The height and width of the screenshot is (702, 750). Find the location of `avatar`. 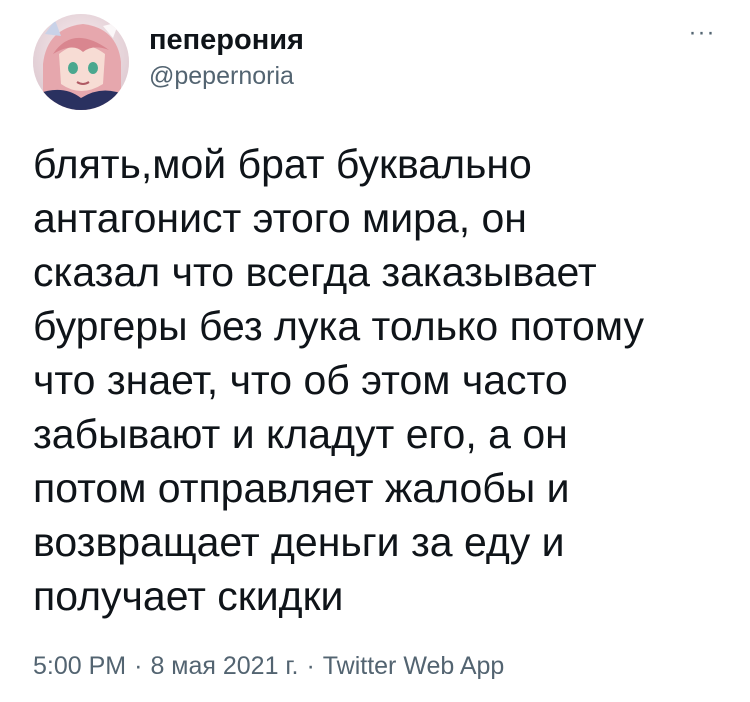

avatar is located at coordinates (81, 62).